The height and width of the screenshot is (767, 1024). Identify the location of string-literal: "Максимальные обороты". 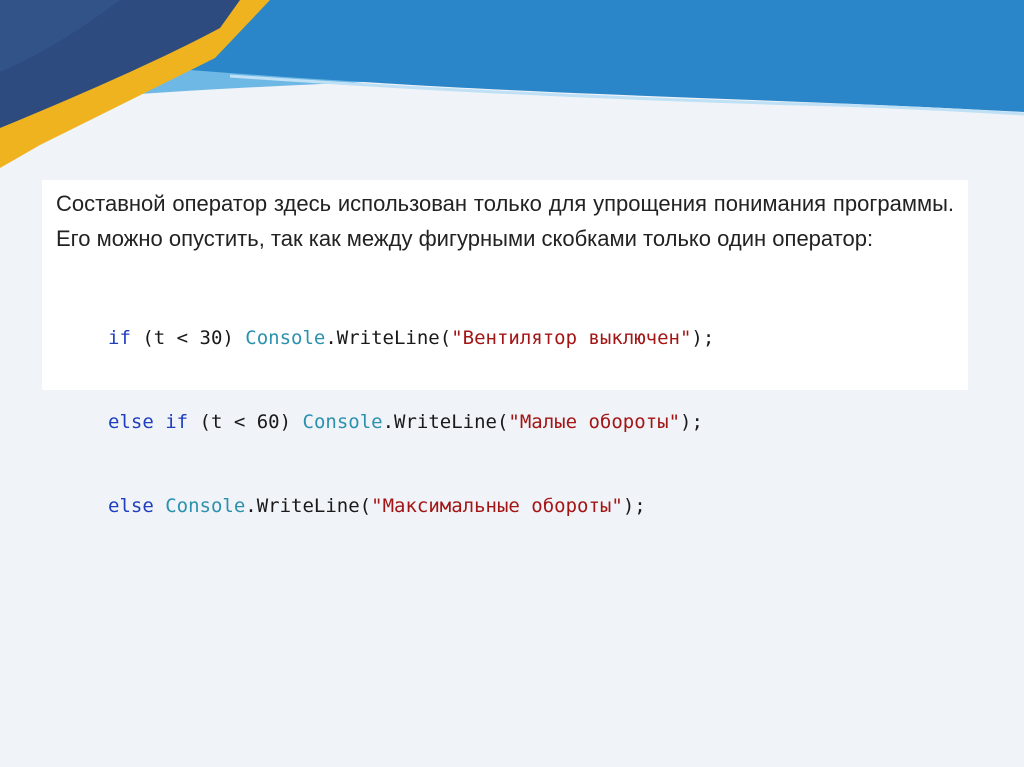
(497, 506).